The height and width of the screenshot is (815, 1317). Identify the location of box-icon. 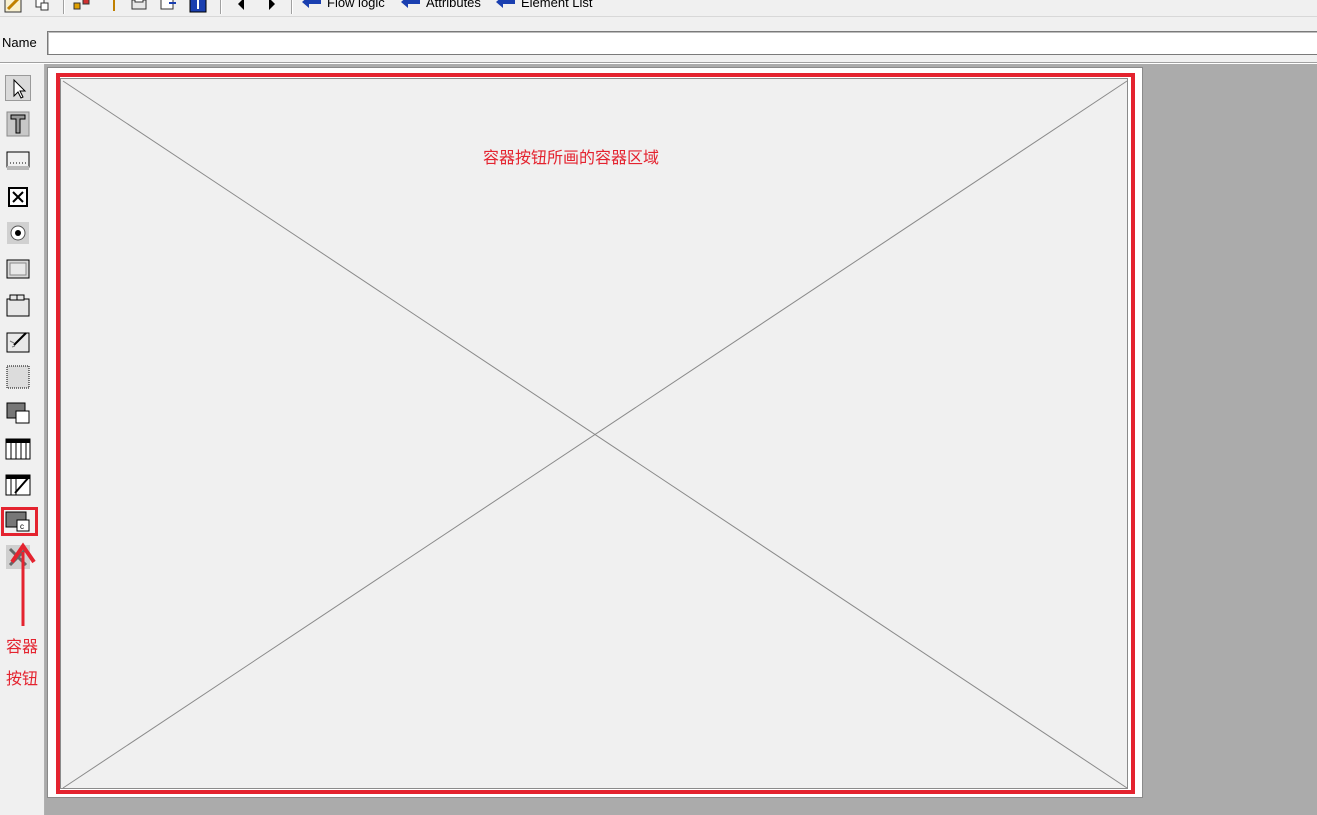
(18, 377).